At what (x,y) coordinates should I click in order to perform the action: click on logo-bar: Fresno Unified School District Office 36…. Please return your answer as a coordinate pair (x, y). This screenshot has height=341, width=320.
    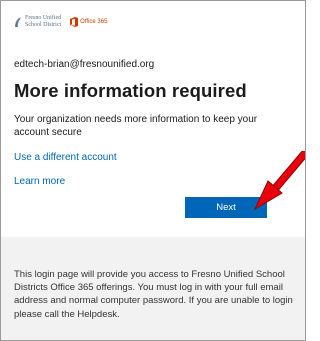
    Looking at the image, I should click on (60, 22).